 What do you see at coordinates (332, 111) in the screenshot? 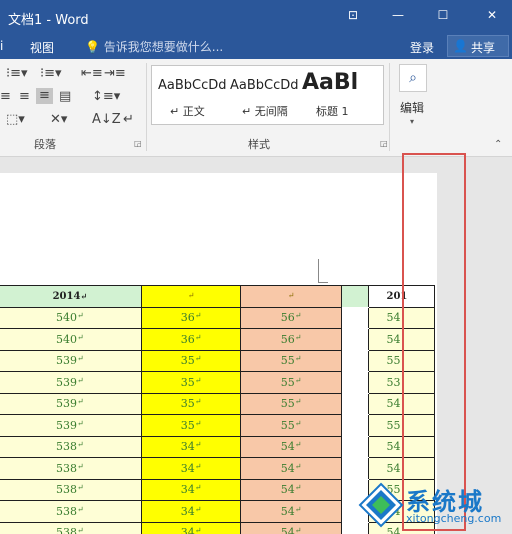
I see `style-name: 标题 1` at bounding box center [332, 111].